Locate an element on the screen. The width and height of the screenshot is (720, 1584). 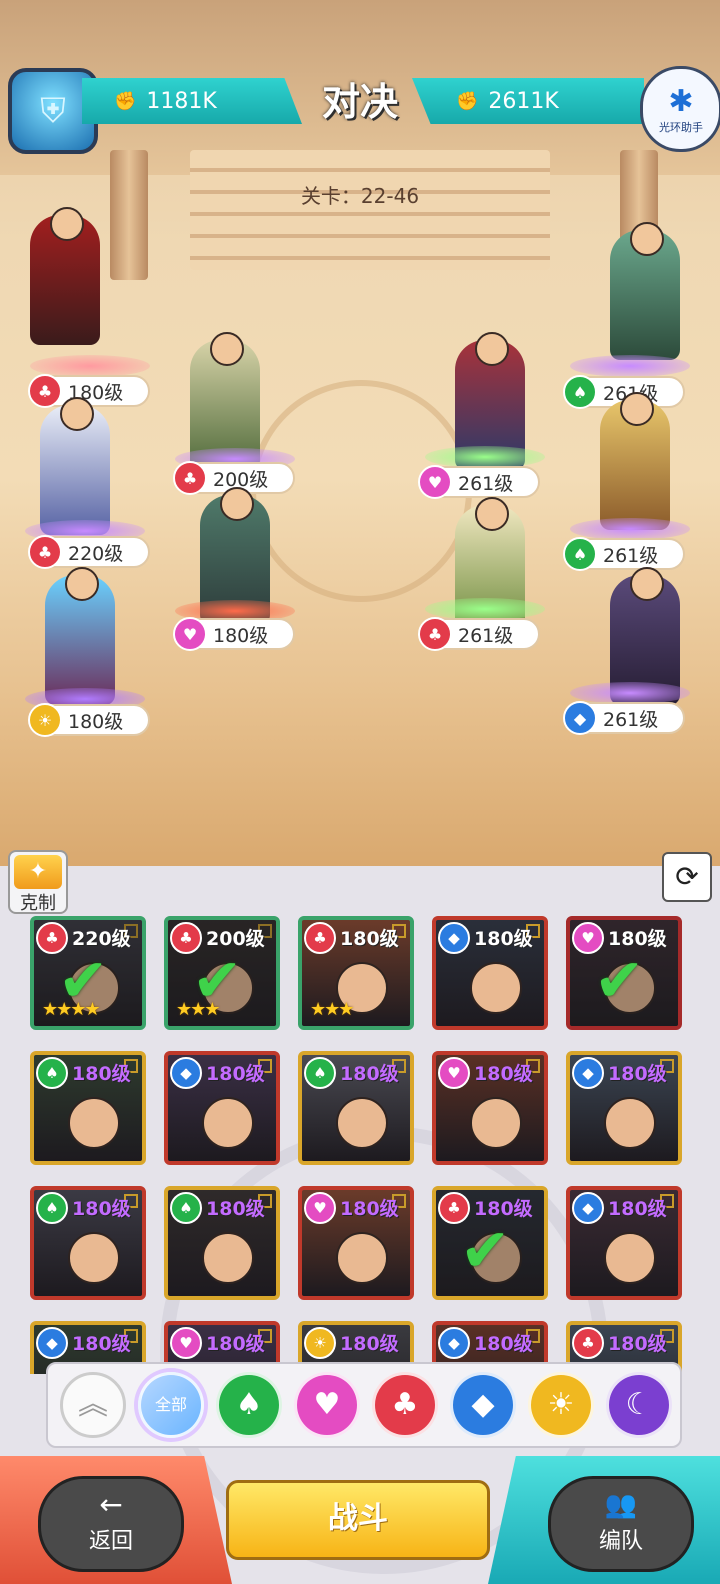
enemy-level-3: ♠ 261级 is located at coordinates (624, 554).